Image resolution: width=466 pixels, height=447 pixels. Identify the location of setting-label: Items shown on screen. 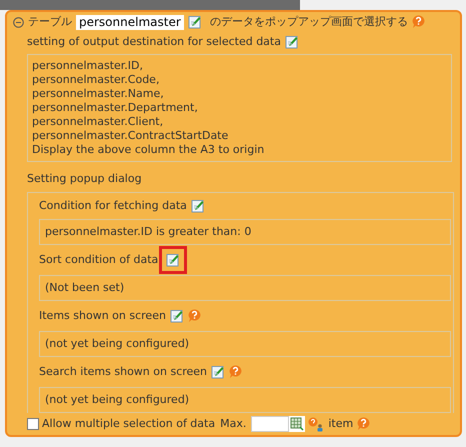
(102, 316).